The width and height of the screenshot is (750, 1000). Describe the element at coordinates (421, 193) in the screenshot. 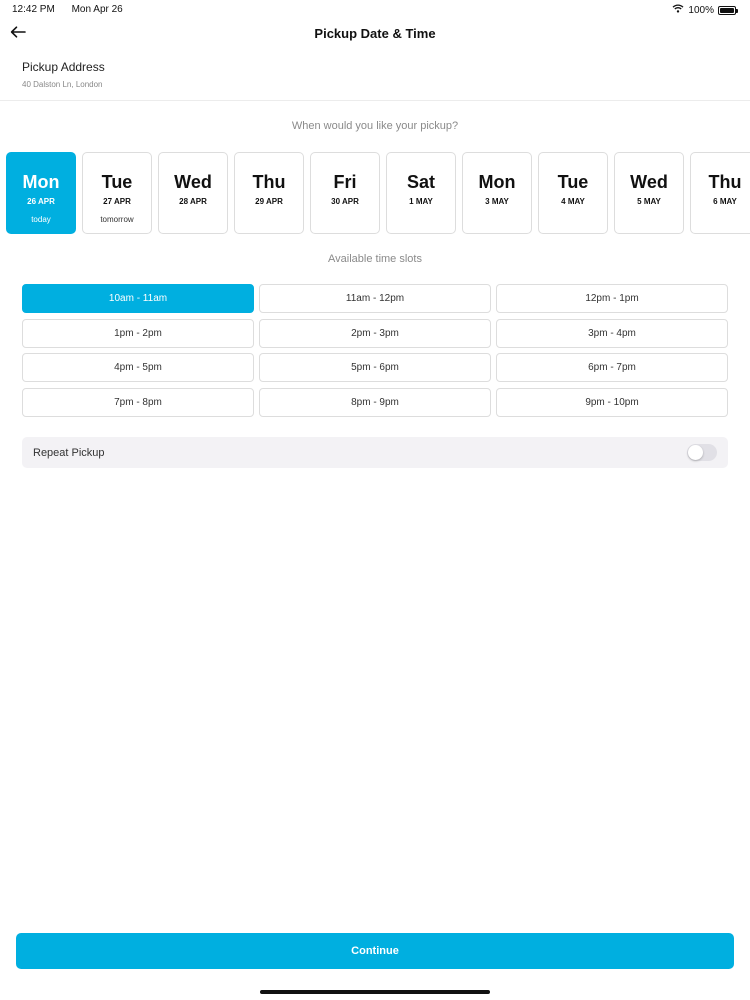

I see `date-card: Sat 1 MAY` at that location.